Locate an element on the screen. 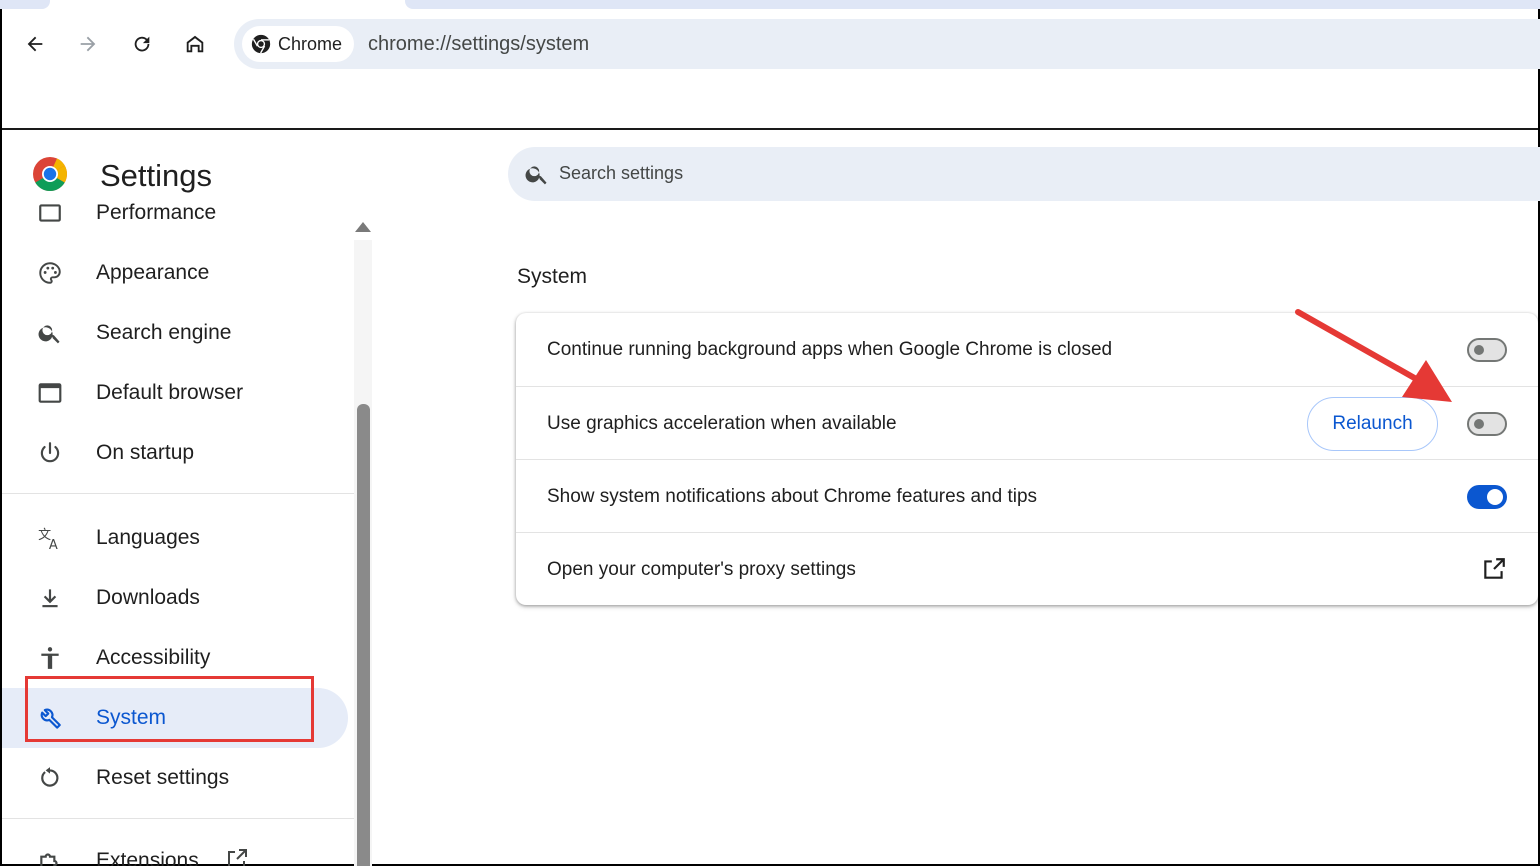 This screenshot has height=866, width=1540. setting-row-proxy-settings: Open your computer's proxy settings is located at coordinates (1027, 568).